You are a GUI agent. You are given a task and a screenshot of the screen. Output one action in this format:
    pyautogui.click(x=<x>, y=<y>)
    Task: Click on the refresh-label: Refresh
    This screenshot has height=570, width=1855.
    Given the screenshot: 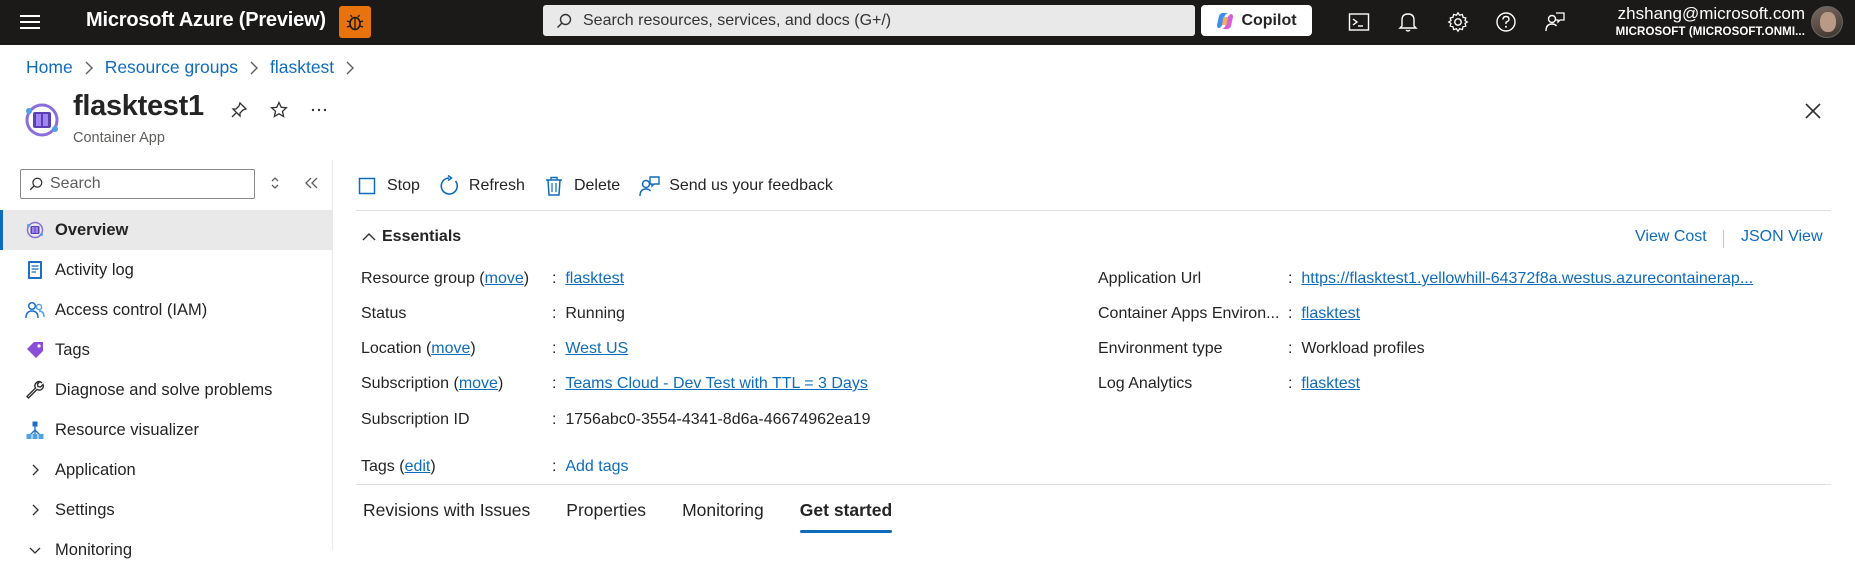 What is the action you would take?
    pyautogui.click(x=496, y=185)
    